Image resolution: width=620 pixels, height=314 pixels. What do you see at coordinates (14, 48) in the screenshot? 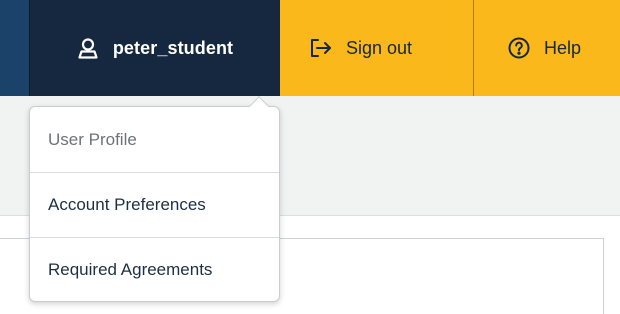
I see `nav-left-strip` at bounding box center [14, 48].